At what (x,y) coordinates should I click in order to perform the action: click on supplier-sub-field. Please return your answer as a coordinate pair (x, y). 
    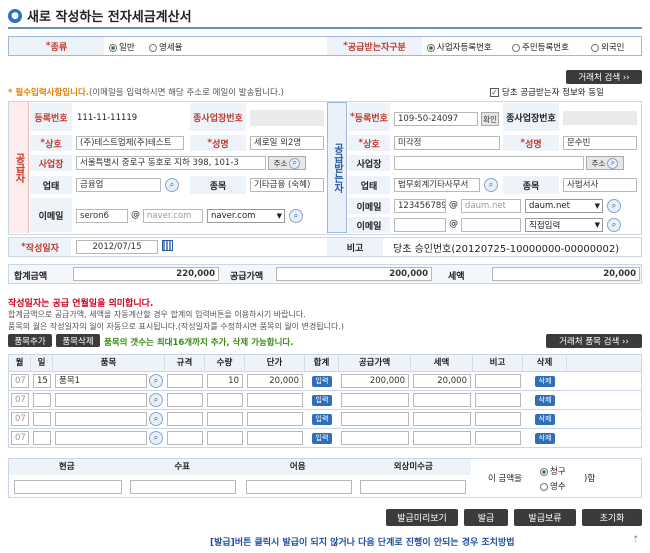
    Looking at the image, I should click on (287, 118).